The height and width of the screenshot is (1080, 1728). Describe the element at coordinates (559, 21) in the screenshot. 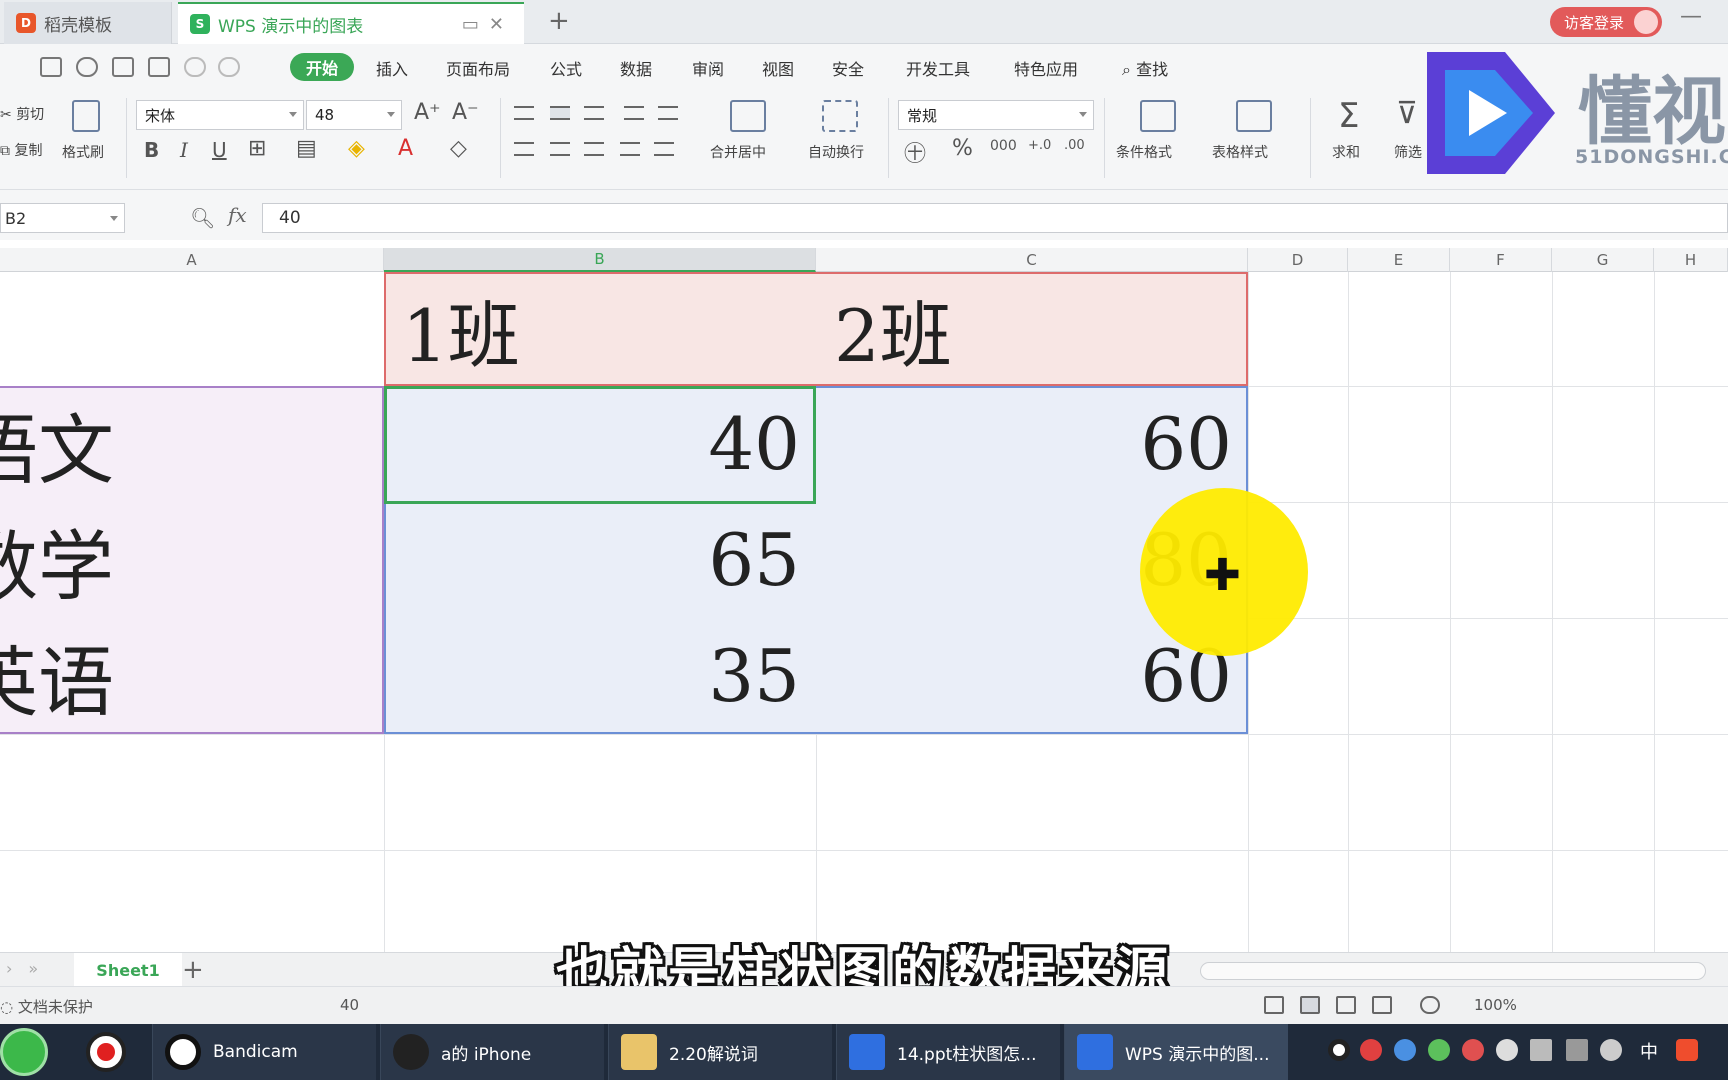

I see `new-tab-button: +` at that location.